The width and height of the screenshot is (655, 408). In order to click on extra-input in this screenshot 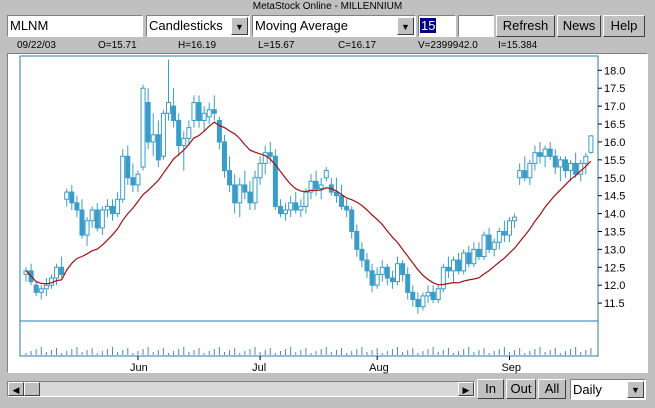, I will do `click(476, 26)`.